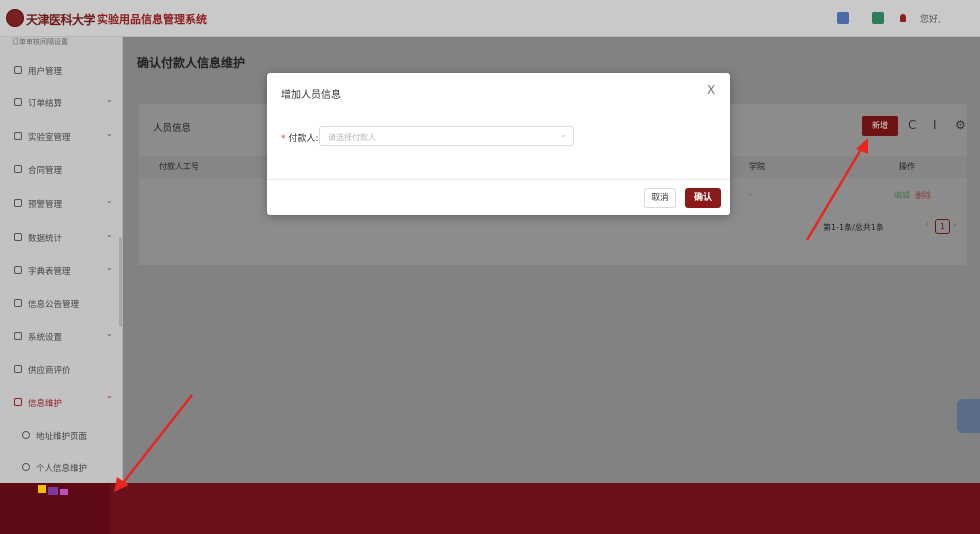 Image resolution: width=980 pixels, height=534 pixels. I want to click on user-icon, so click(18, 70).